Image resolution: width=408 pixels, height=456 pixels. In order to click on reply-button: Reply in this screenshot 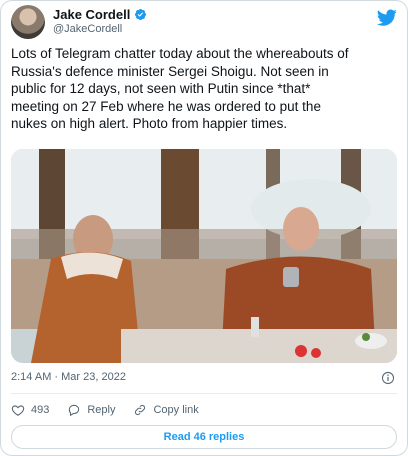, I will do `click(91, 410)`.